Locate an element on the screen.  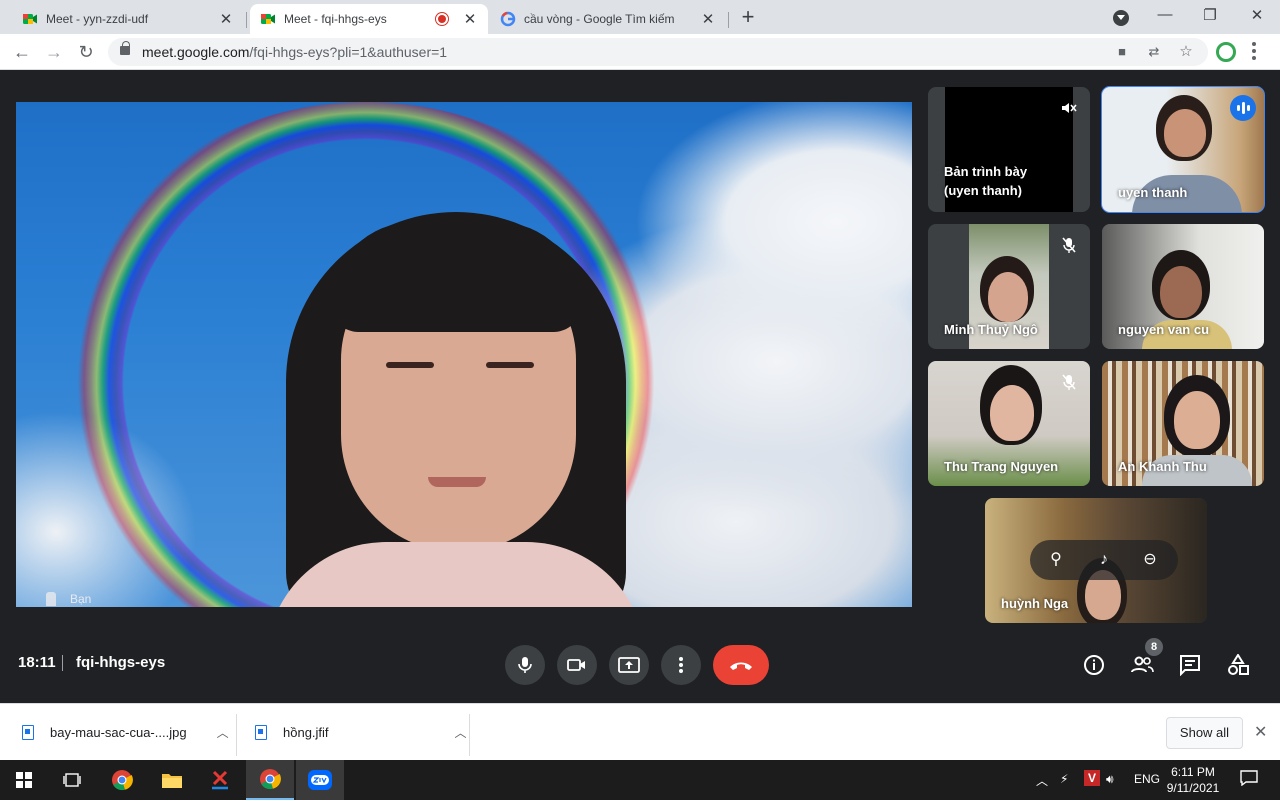
leave-call-button is located at coordinates (741, 665).